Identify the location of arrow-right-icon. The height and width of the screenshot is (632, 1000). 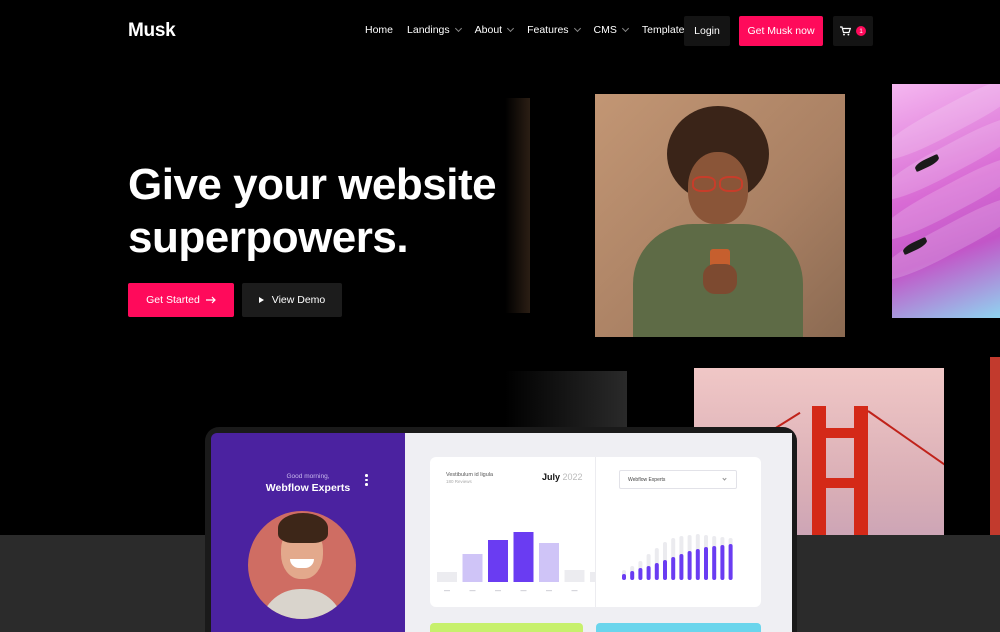
(210, 300).